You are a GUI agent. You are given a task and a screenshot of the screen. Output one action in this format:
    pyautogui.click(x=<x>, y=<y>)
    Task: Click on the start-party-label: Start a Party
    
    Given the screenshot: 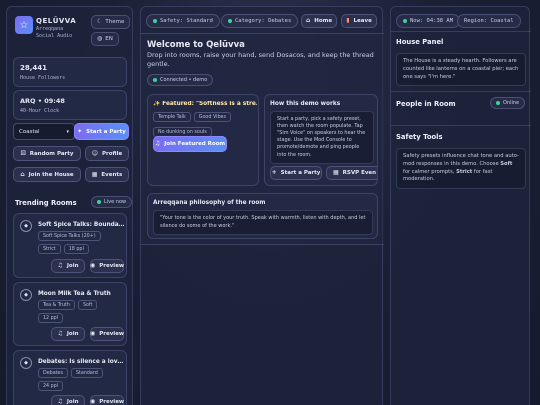 What is the action you would take?
    pyautogui.click(x=106, y=131)
    